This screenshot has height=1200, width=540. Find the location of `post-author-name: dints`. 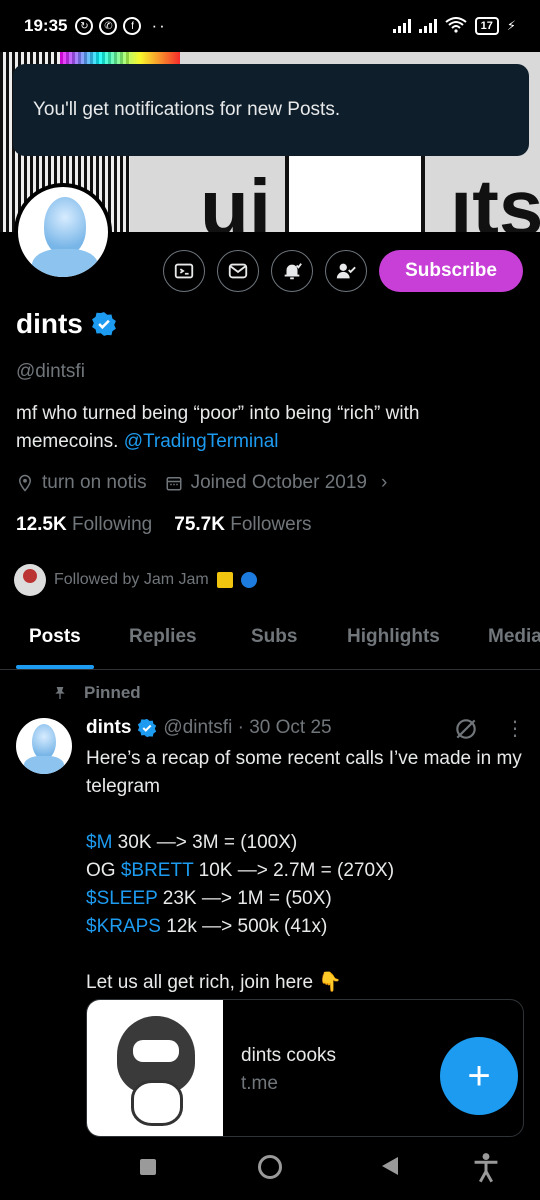

post-author-name: dints is located at coordinates (108, 728).